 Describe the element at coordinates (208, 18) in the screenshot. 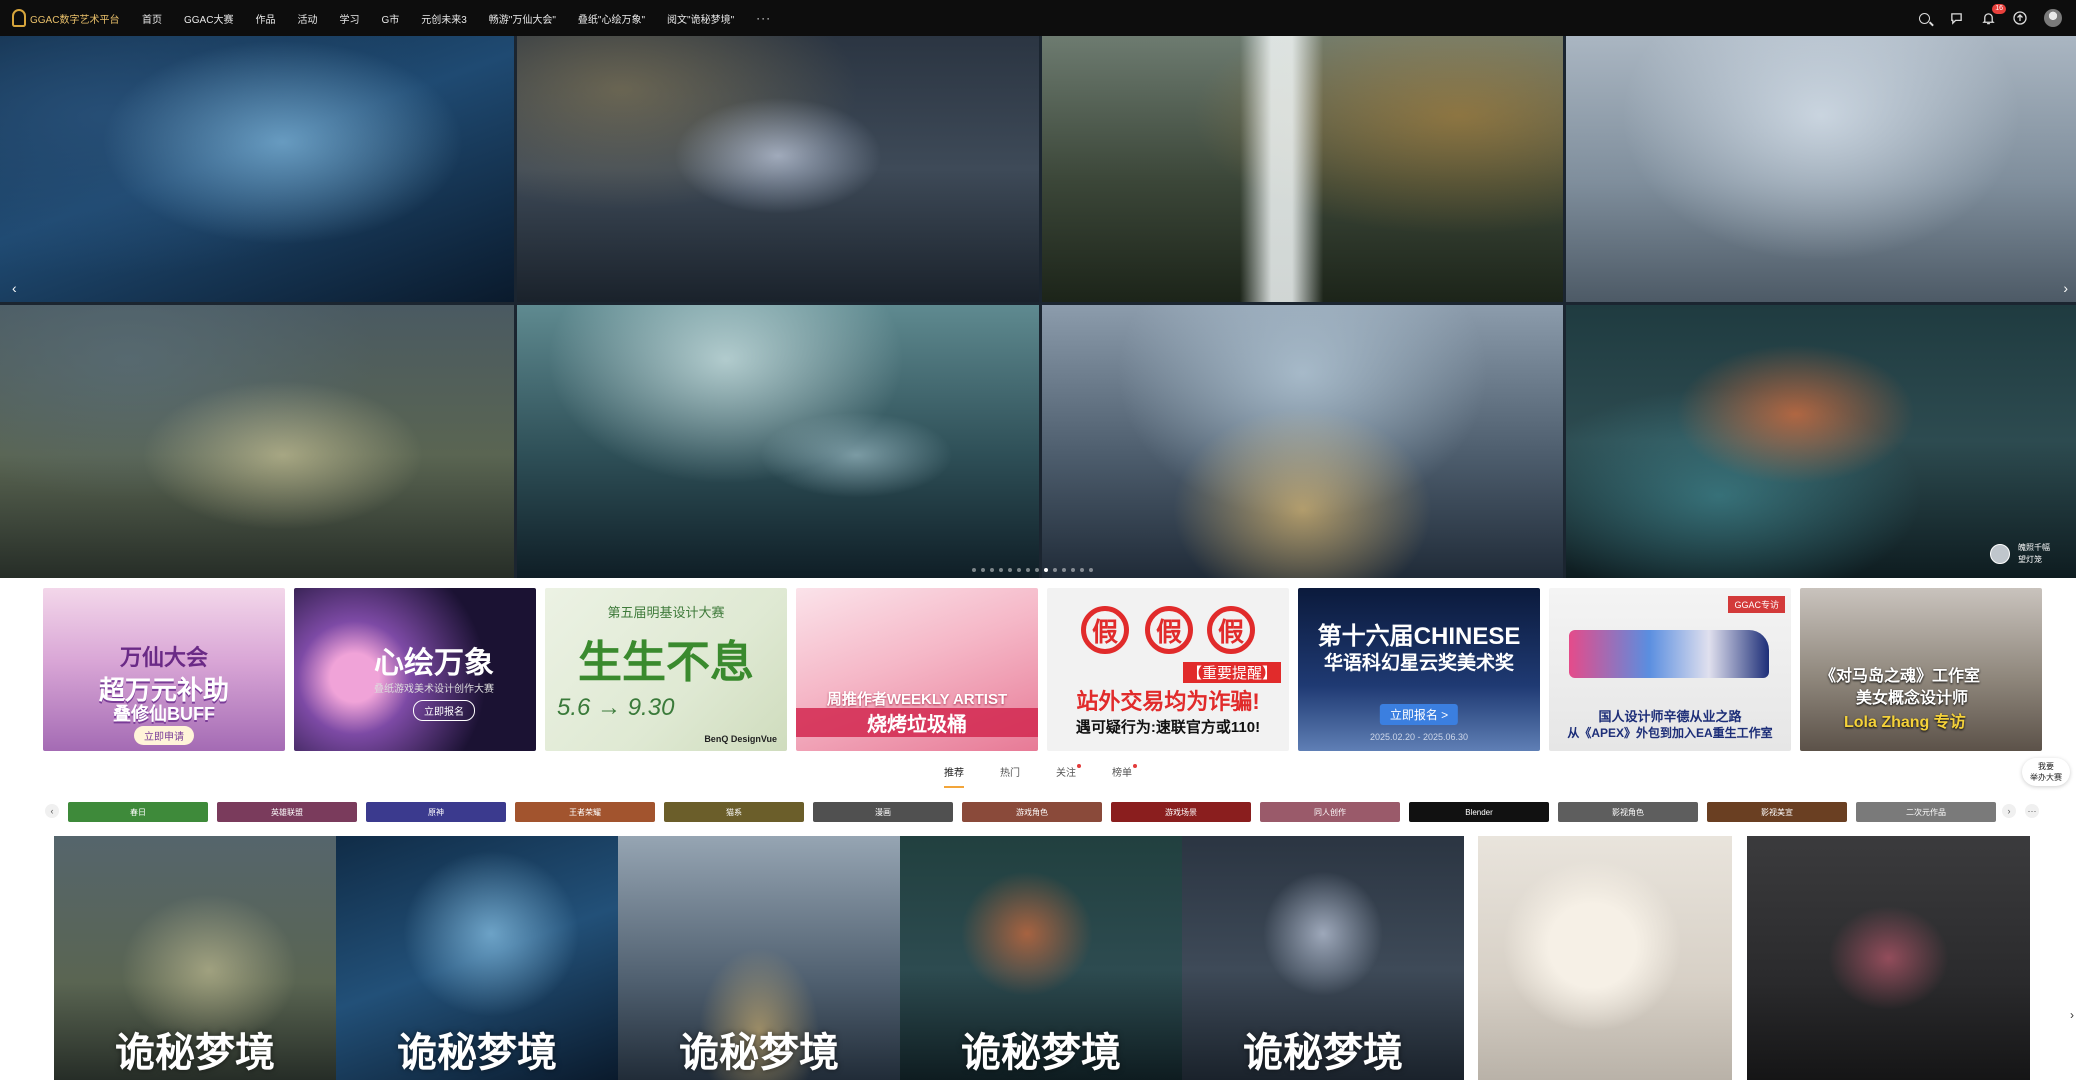

I see `nav-item-contest: GGAC大赛` at that location.